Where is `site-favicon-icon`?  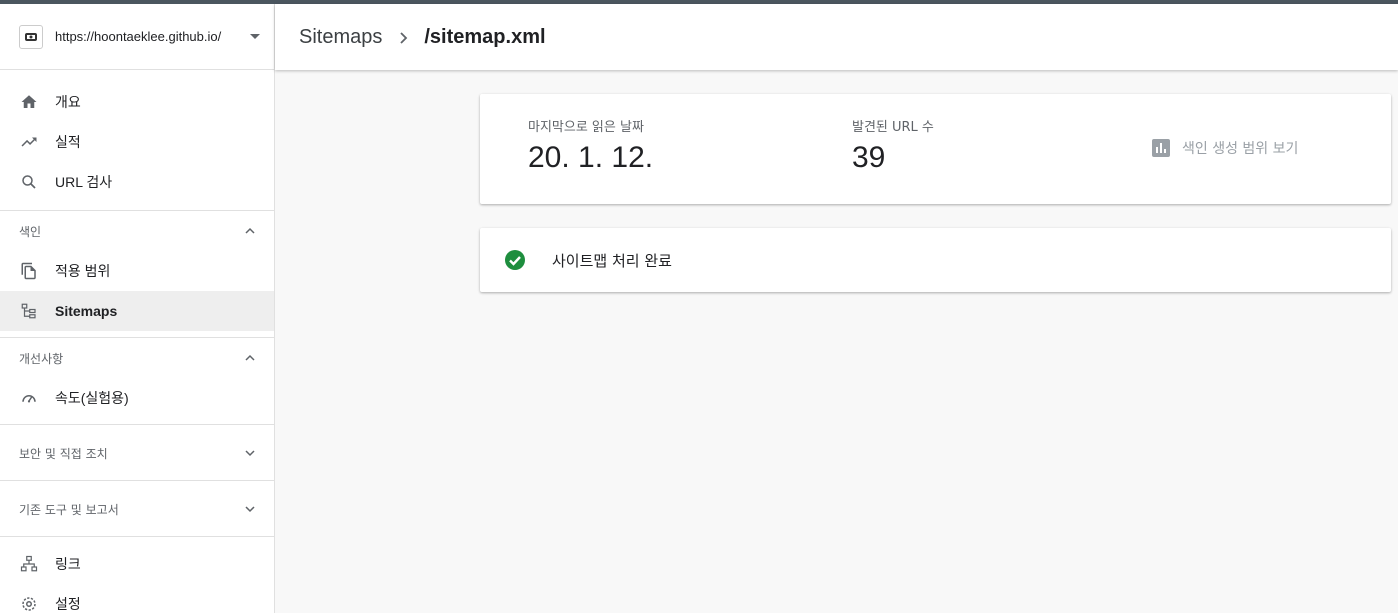
site-favicon-icon is located at coordinates (31, 36).